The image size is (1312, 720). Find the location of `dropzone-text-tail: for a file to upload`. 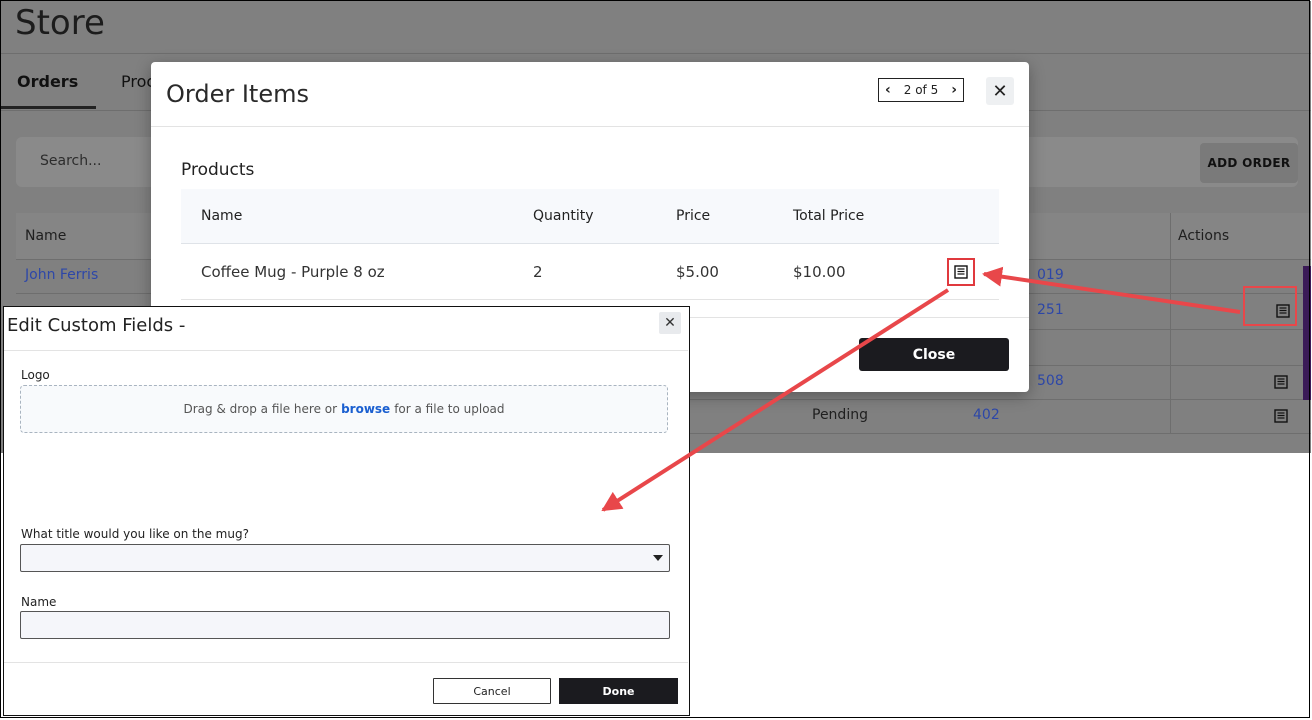

dropzone-text-tail: for a file to upload is located at coordinates (449, 409).